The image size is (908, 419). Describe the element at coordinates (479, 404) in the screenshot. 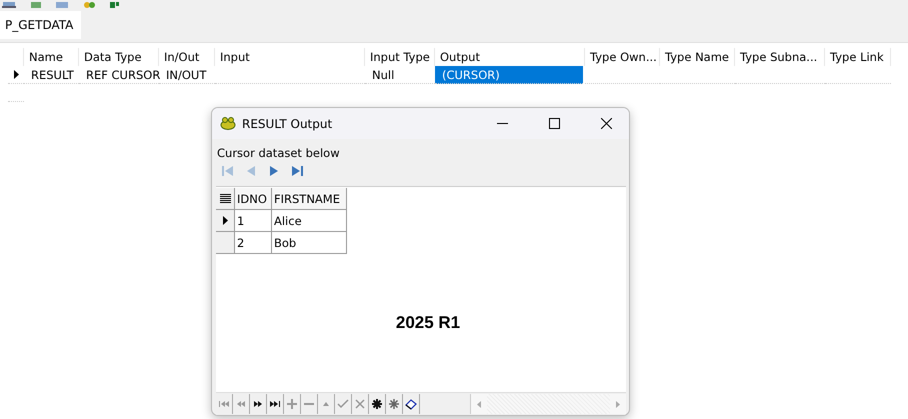

I see `scroll-left-icon` at that location.